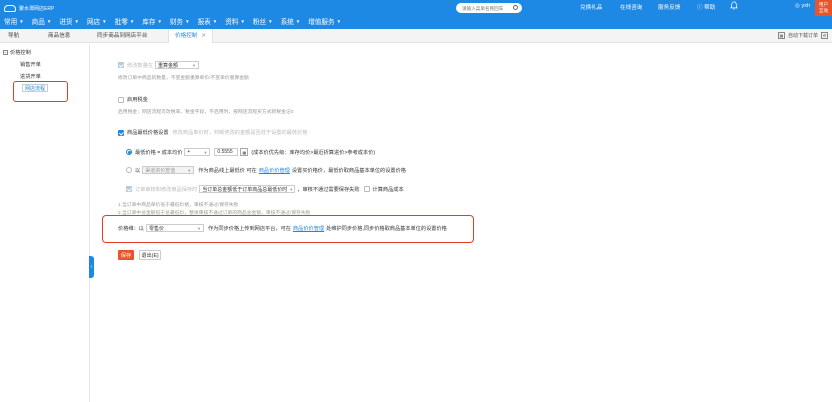  Describe the element at coordinates (129, 152) in the screenshot. I see `option-cost-radio` at that location.